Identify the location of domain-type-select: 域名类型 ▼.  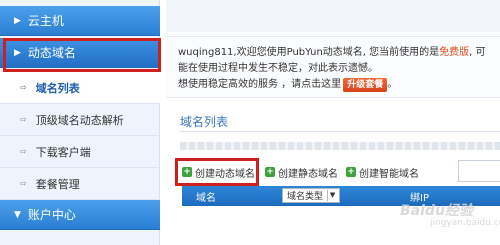
(311, 195).